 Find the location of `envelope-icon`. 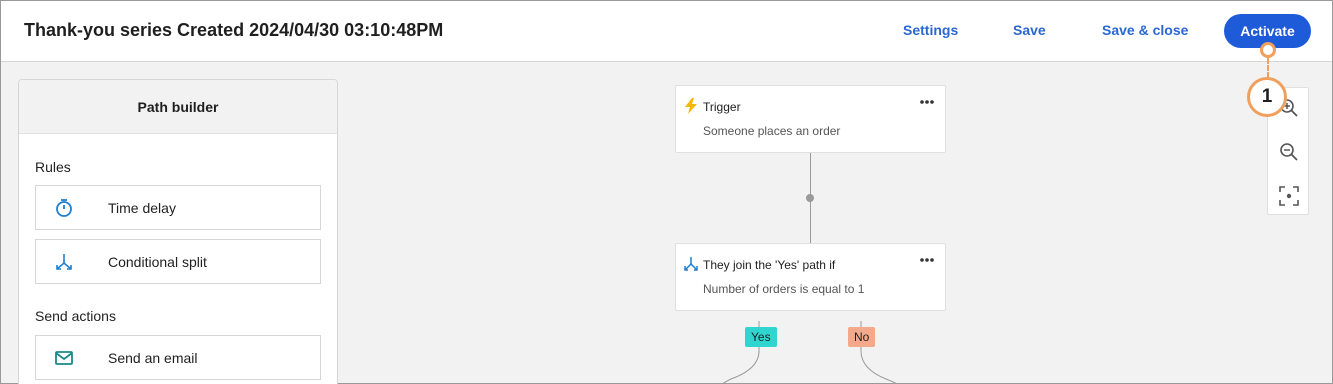

envelope-icon is located at coordinates (64, 358).